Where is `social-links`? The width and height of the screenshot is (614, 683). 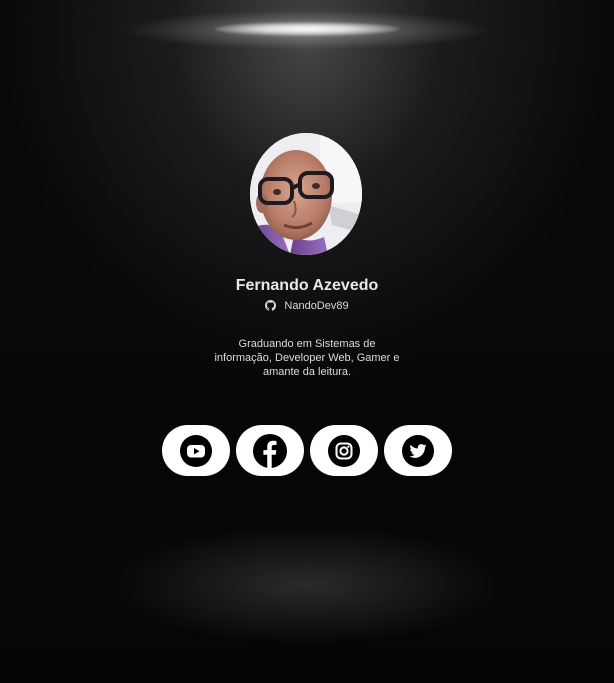
social-links is located at coordinates (307, 450).